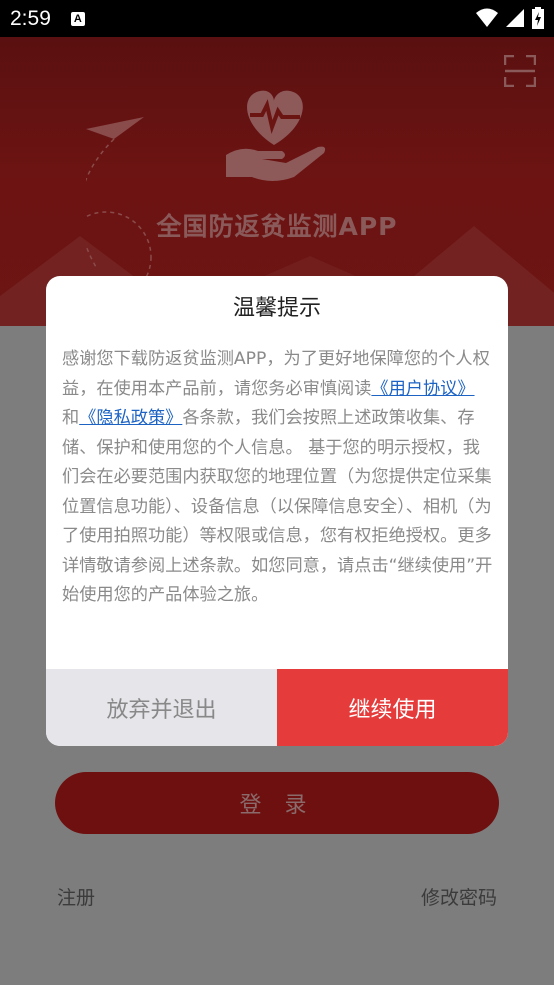  I want to click on login-button: 登 录, so click(277, 803).